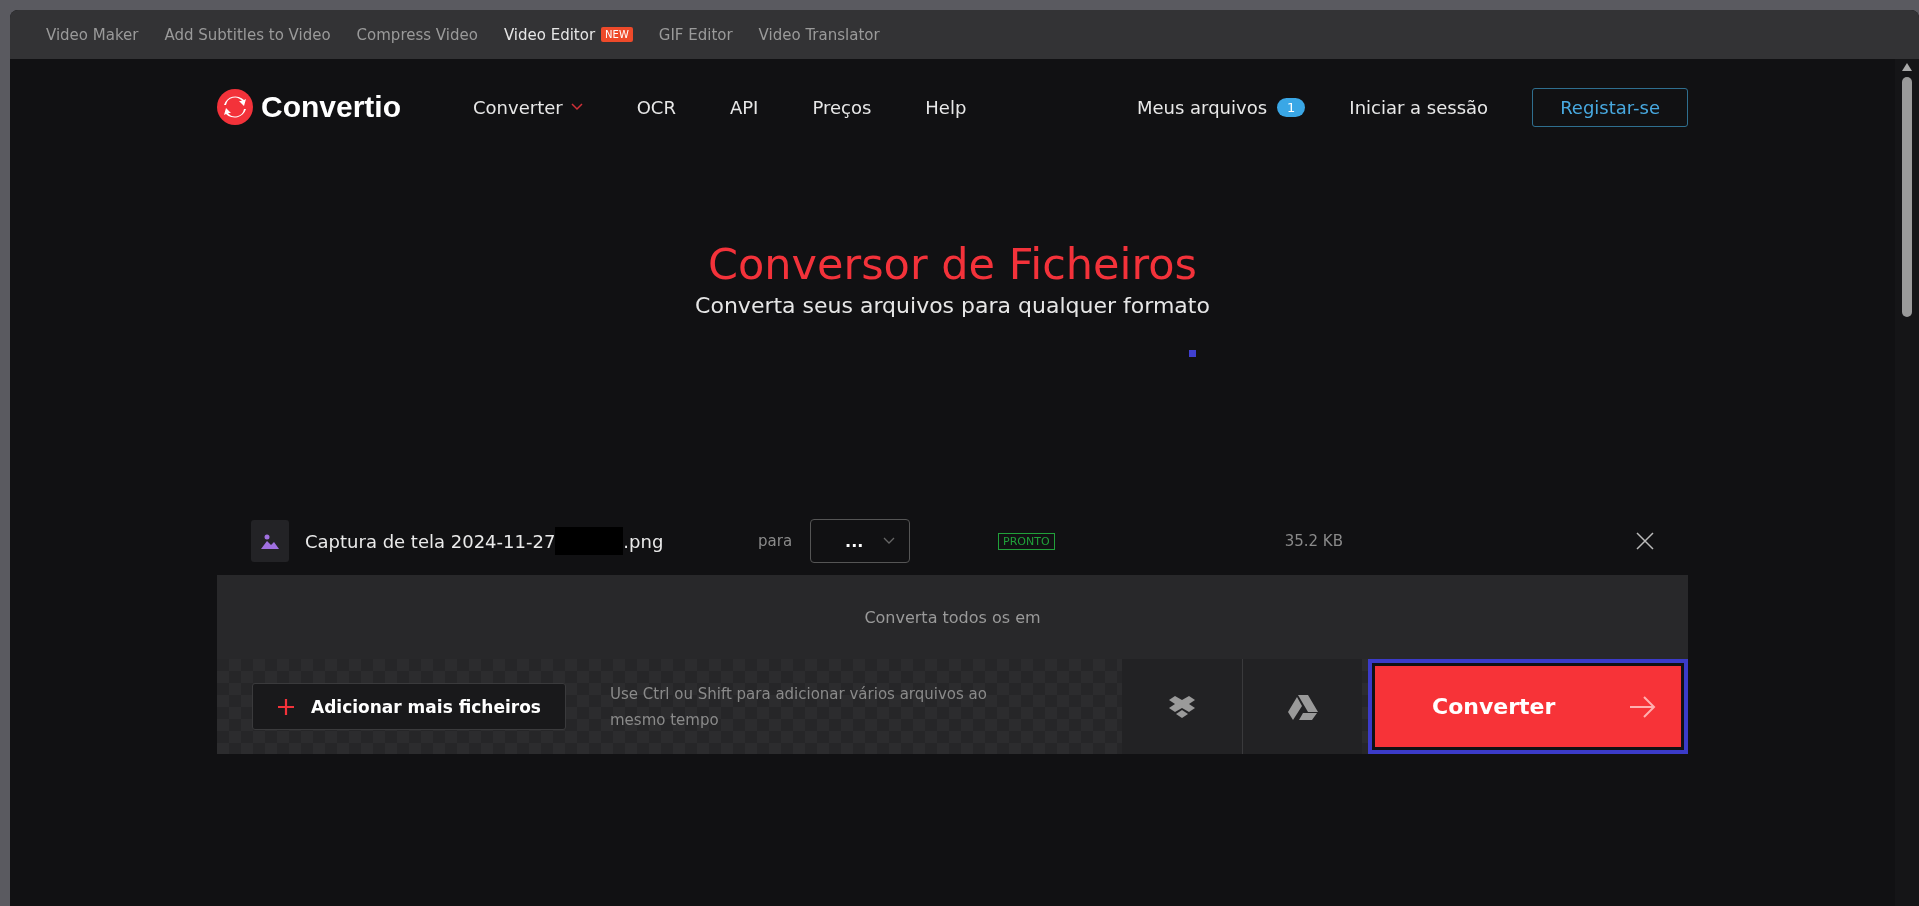  Describe the element at coordinates (775, 541) in the screenshot. I see `to-label: para` at that location.